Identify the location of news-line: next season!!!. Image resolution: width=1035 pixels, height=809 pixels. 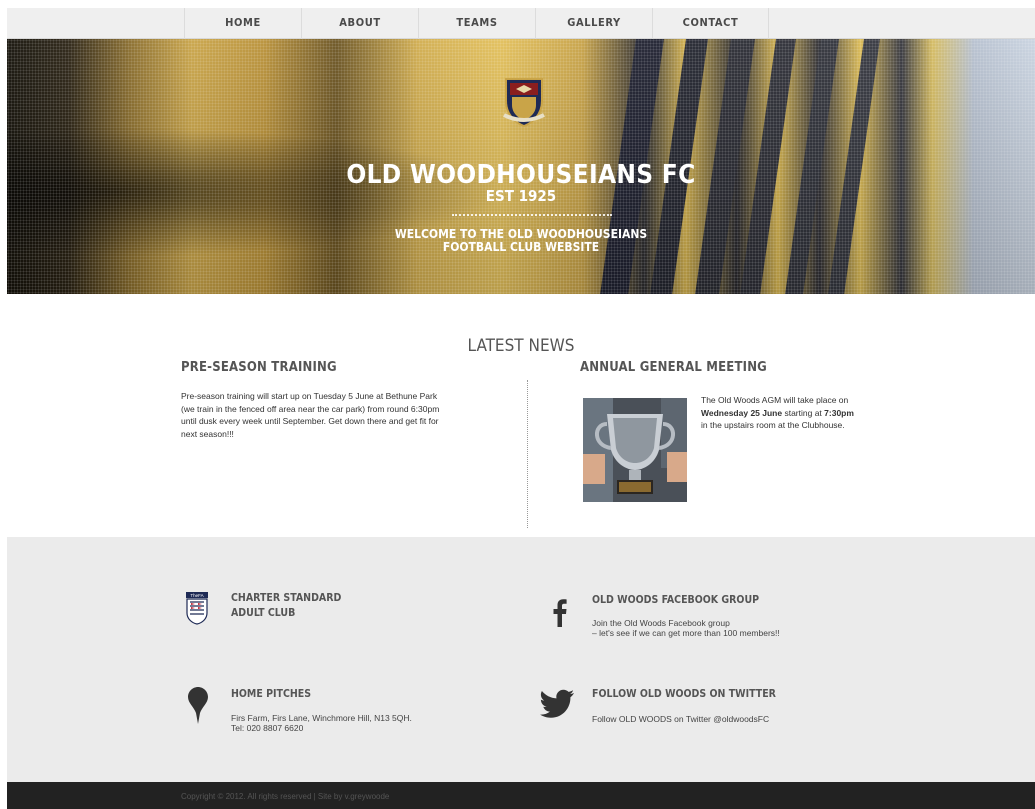
(207, 433).